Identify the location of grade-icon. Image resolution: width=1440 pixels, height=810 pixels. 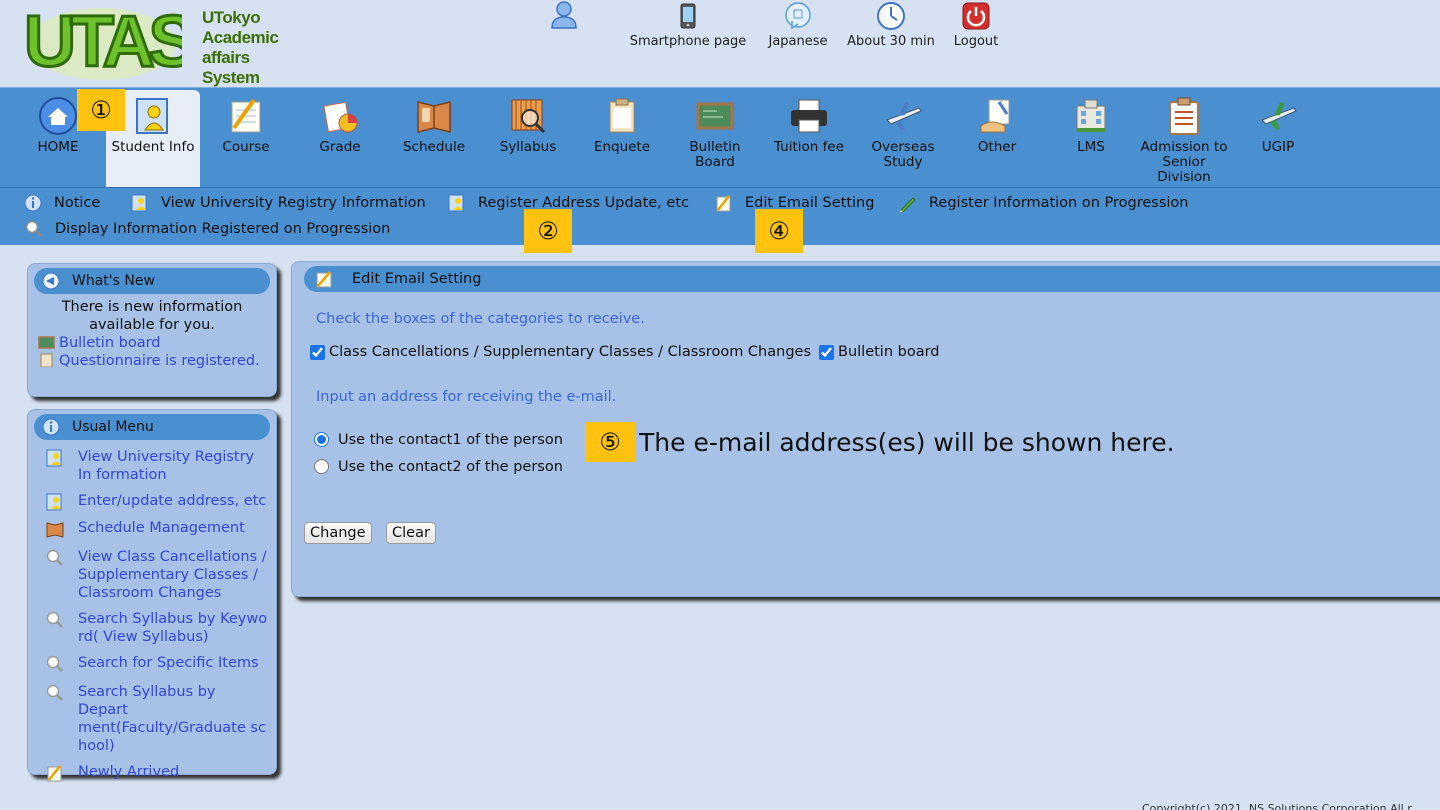
(340, 117).